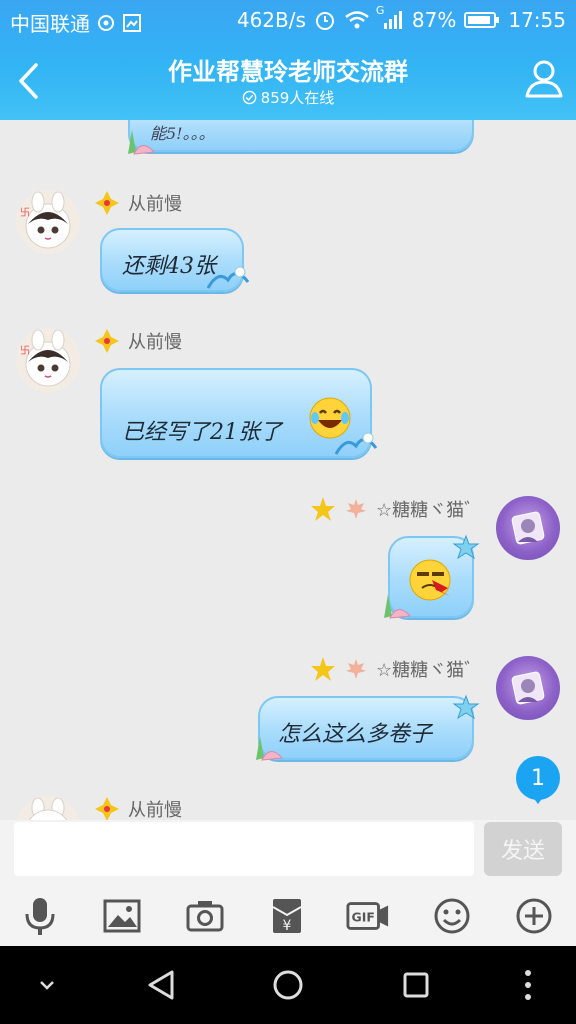 The width and height of the screenshot is (576, 1024). I want to click on status-bar: 中国联通 462B/s G 87% 17:55, so click(288, 20).